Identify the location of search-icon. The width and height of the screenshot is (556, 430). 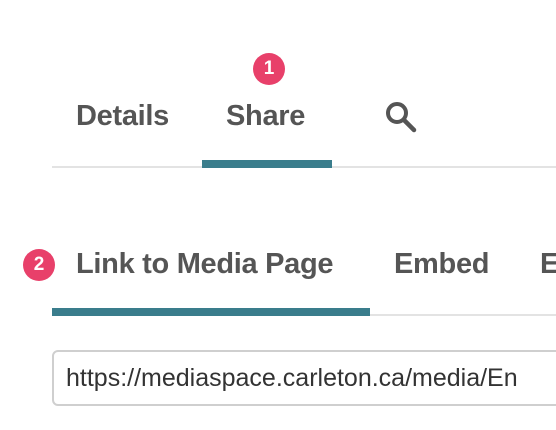
(401, 117).